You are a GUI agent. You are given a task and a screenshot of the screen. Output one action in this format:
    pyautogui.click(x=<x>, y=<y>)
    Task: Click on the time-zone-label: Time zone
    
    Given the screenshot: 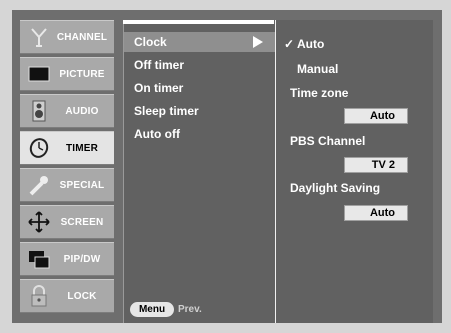 What is the action you would take?
    pyautogui.click(x=319, y=93)
    